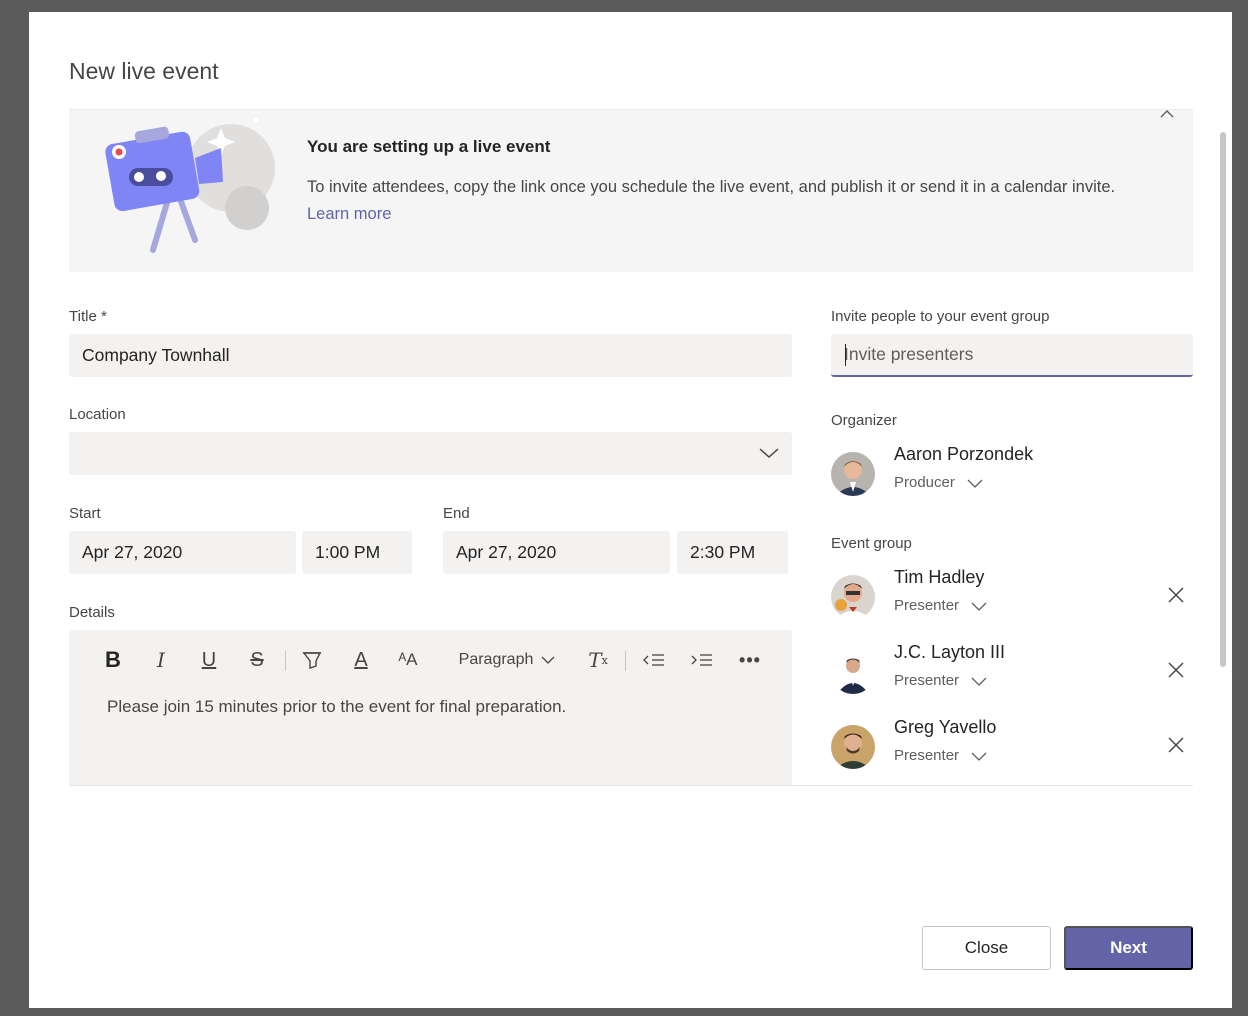  Describe the element at coordinates (950, 652) in the screenshot. I see `member-name: J.C. Layton III` at that location.